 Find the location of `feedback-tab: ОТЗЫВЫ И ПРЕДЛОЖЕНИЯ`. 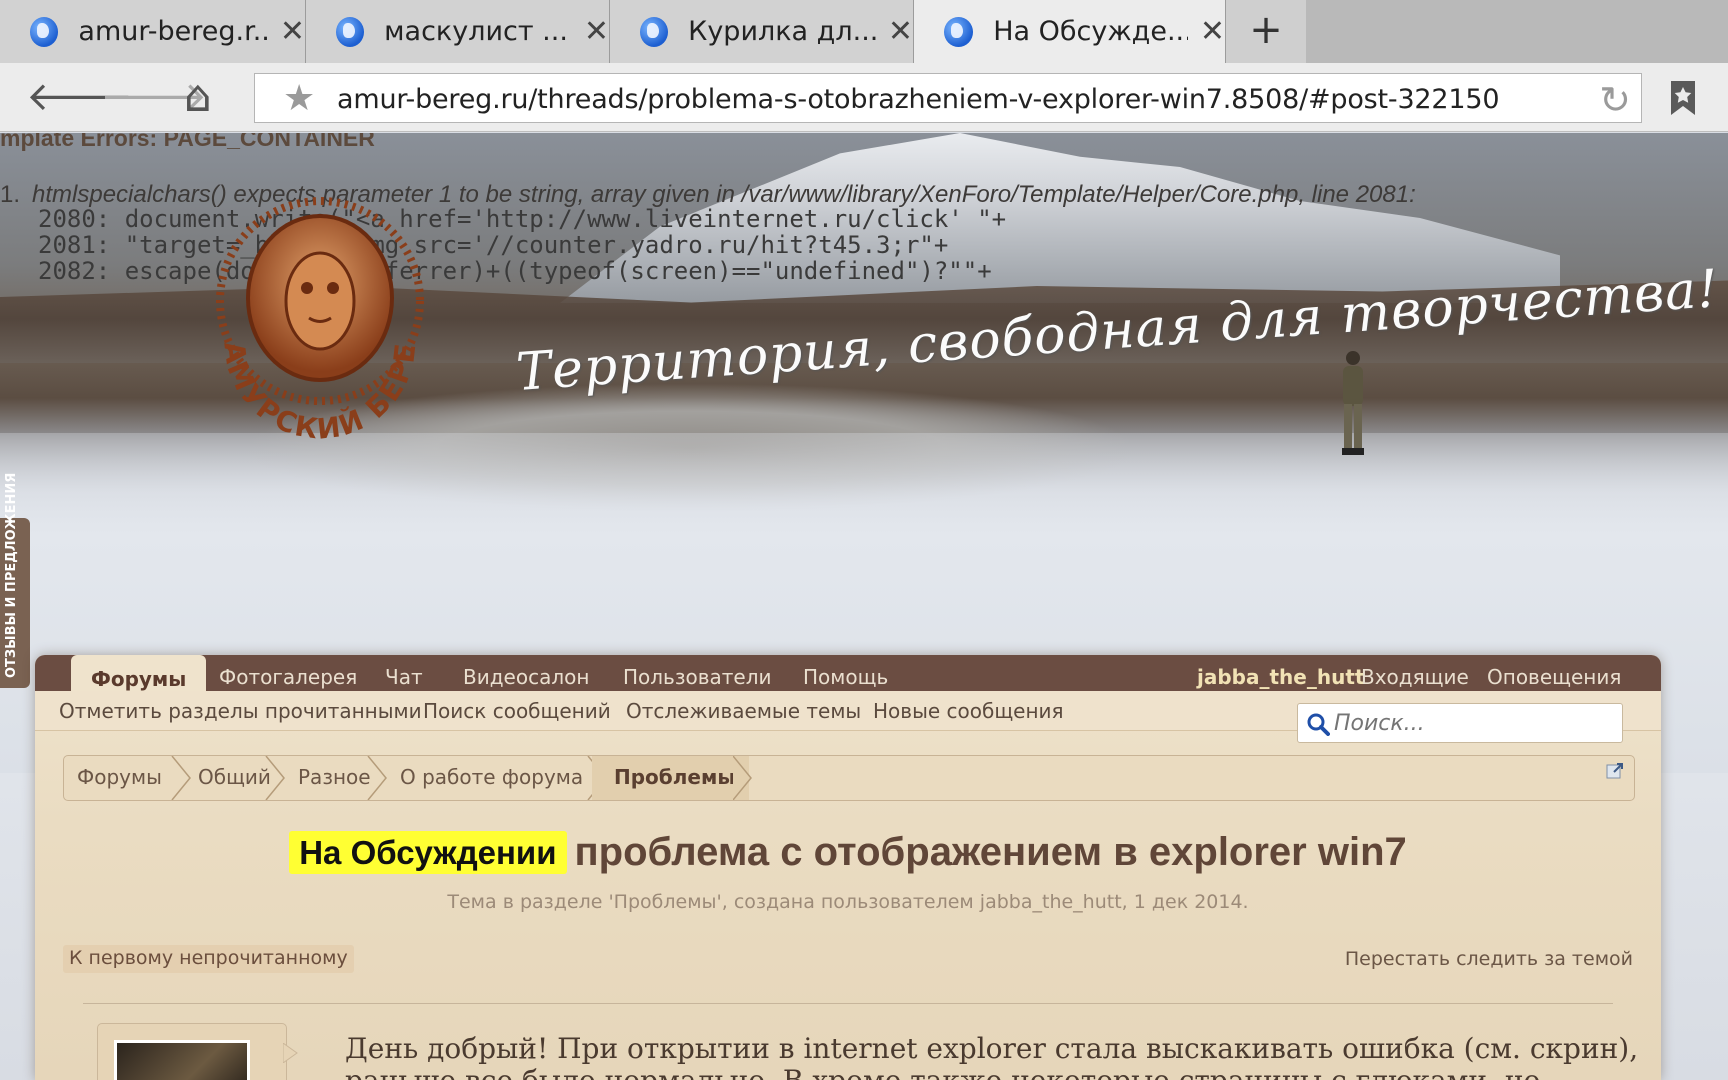

feedback-tab: ОТЗЫВЫ И ПРЕДЛОЖЕНИЯ is located at coordinates (15, 580).